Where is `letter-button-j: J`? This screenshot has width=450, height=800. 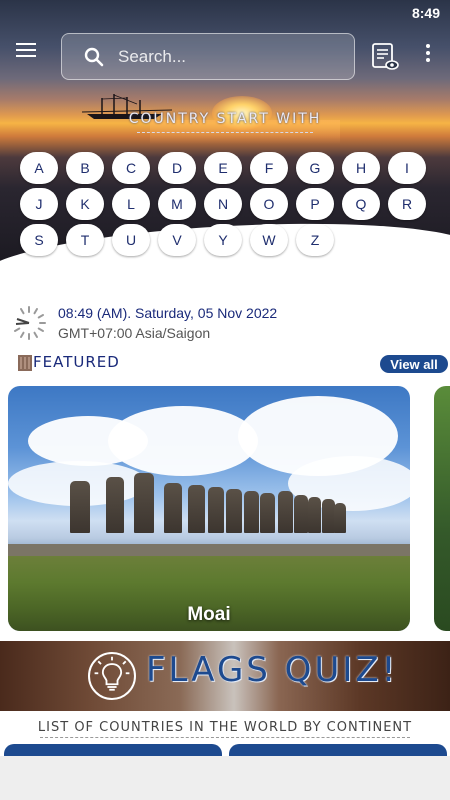
letter-button-j: J is located at coordinates (39, 204).